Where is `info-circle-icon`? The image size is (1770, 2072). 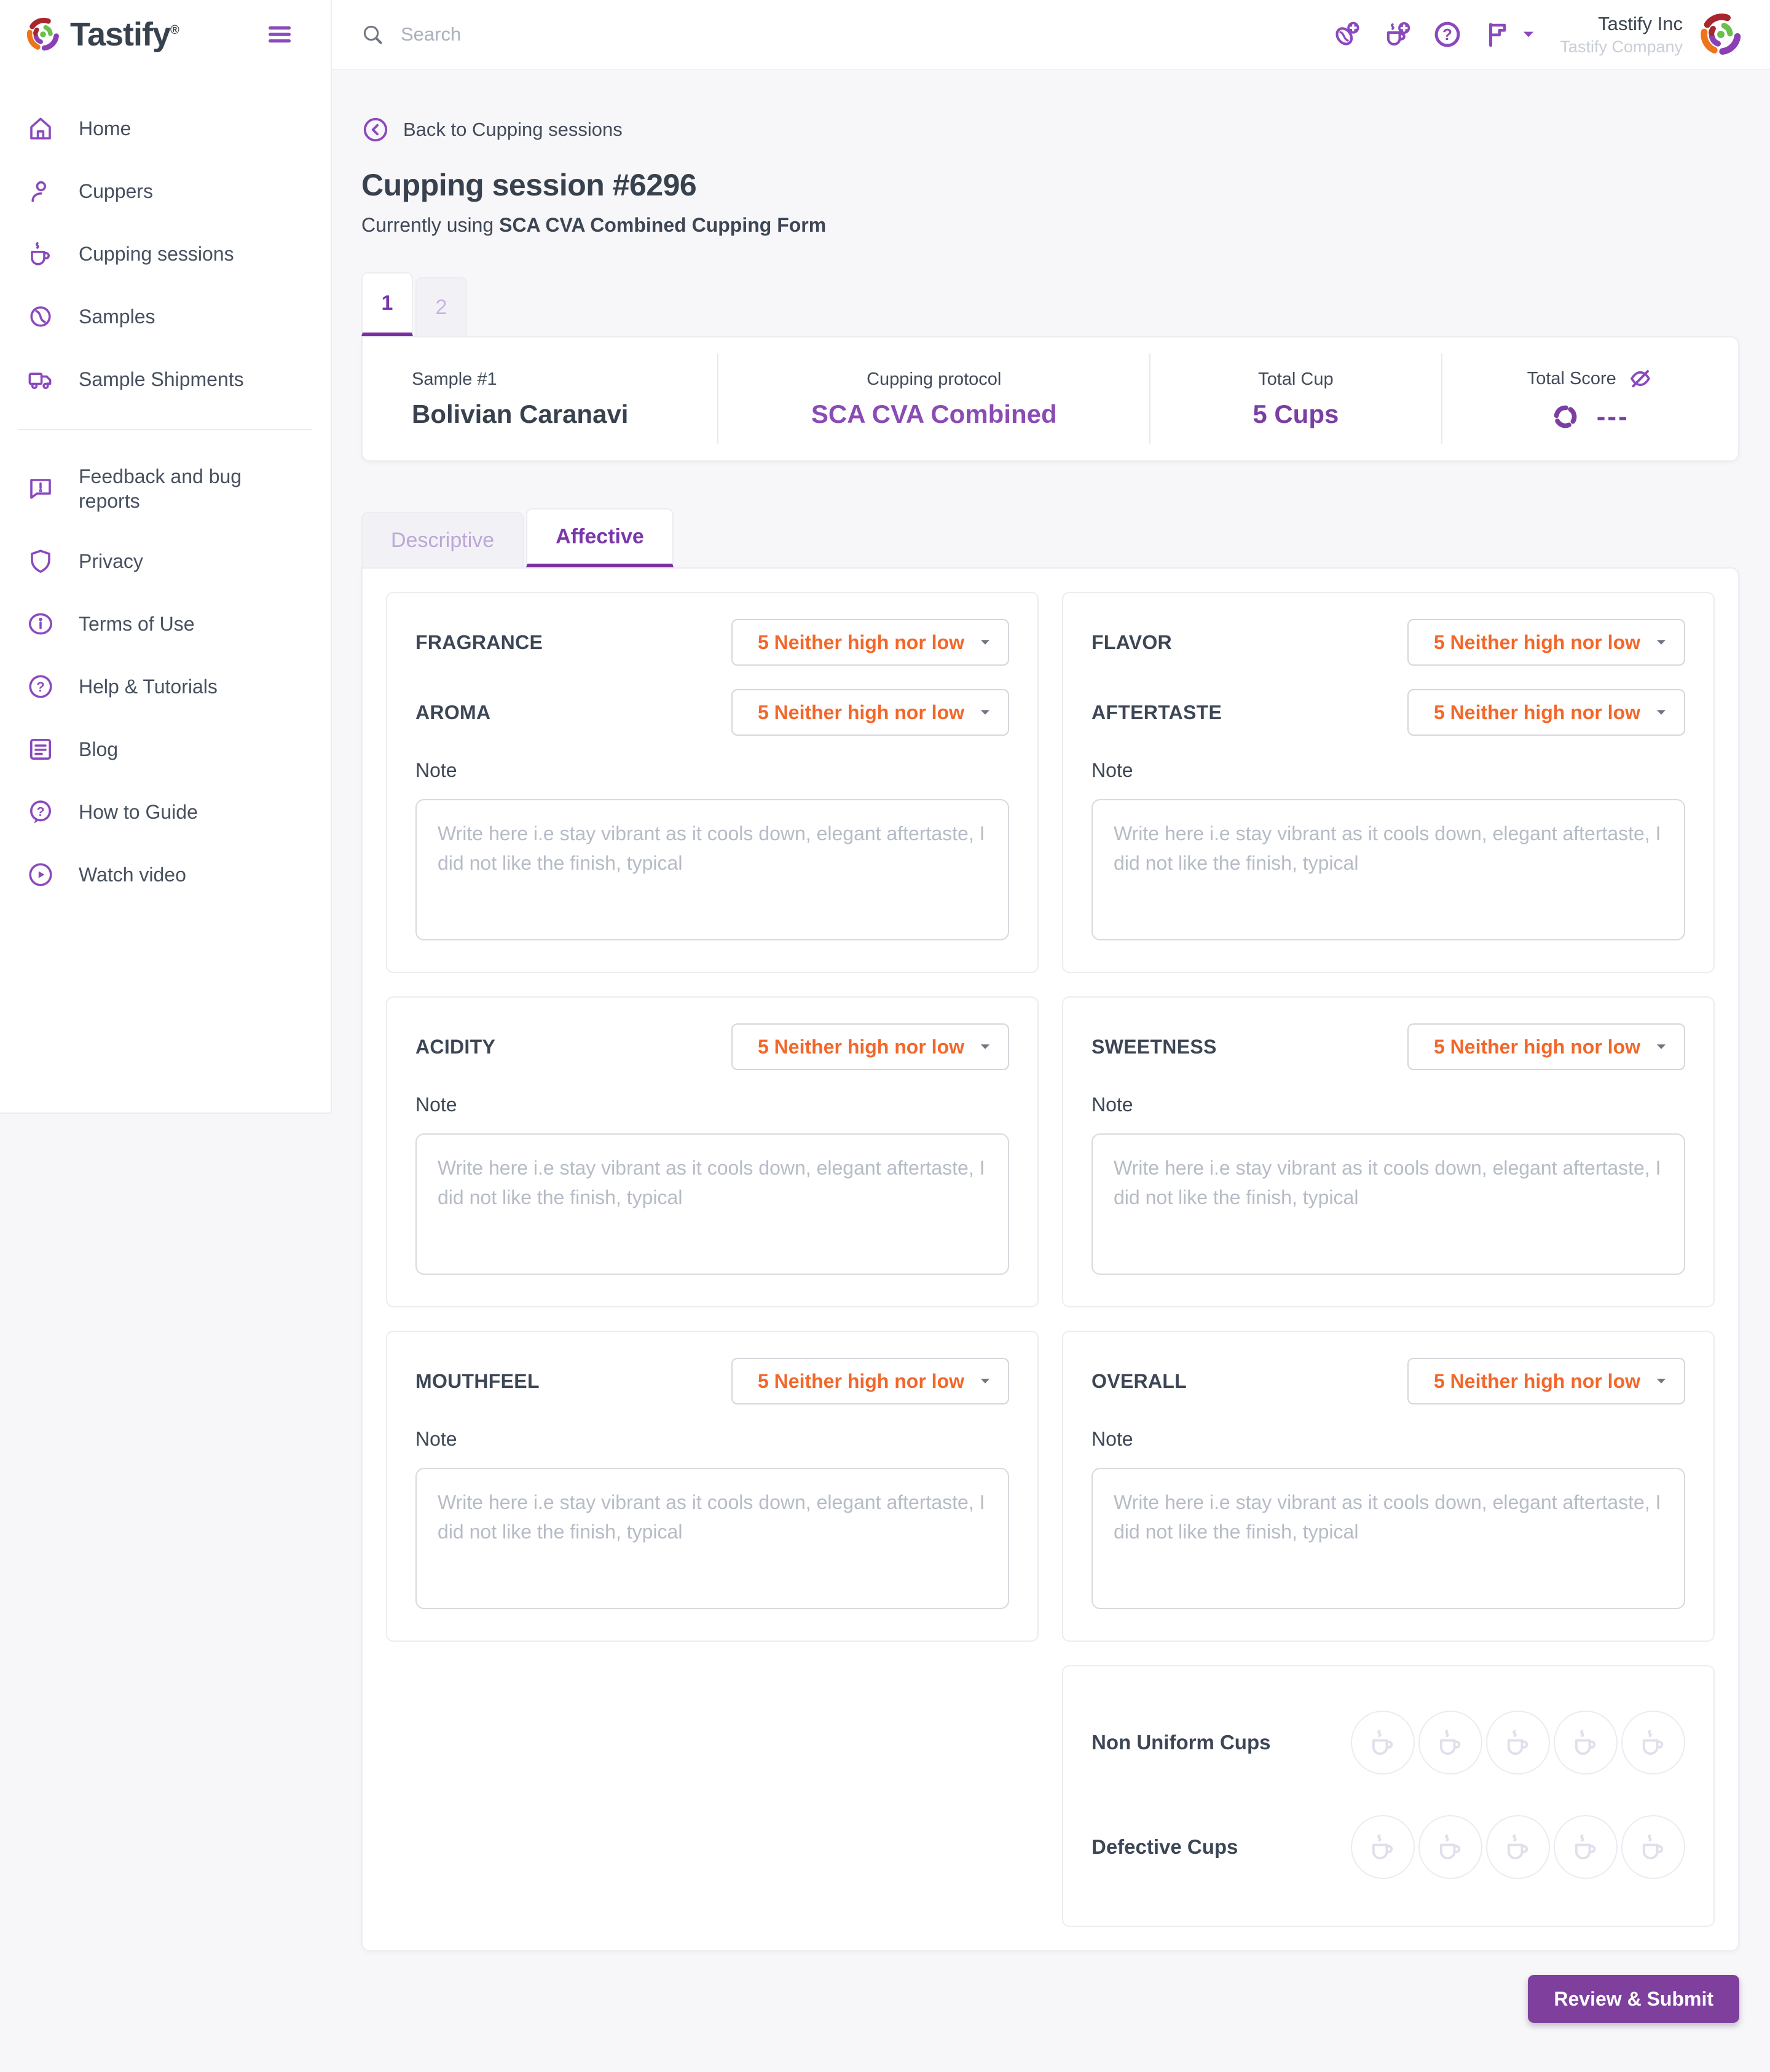
info-circle-icon is located at coordinates (41, 624).